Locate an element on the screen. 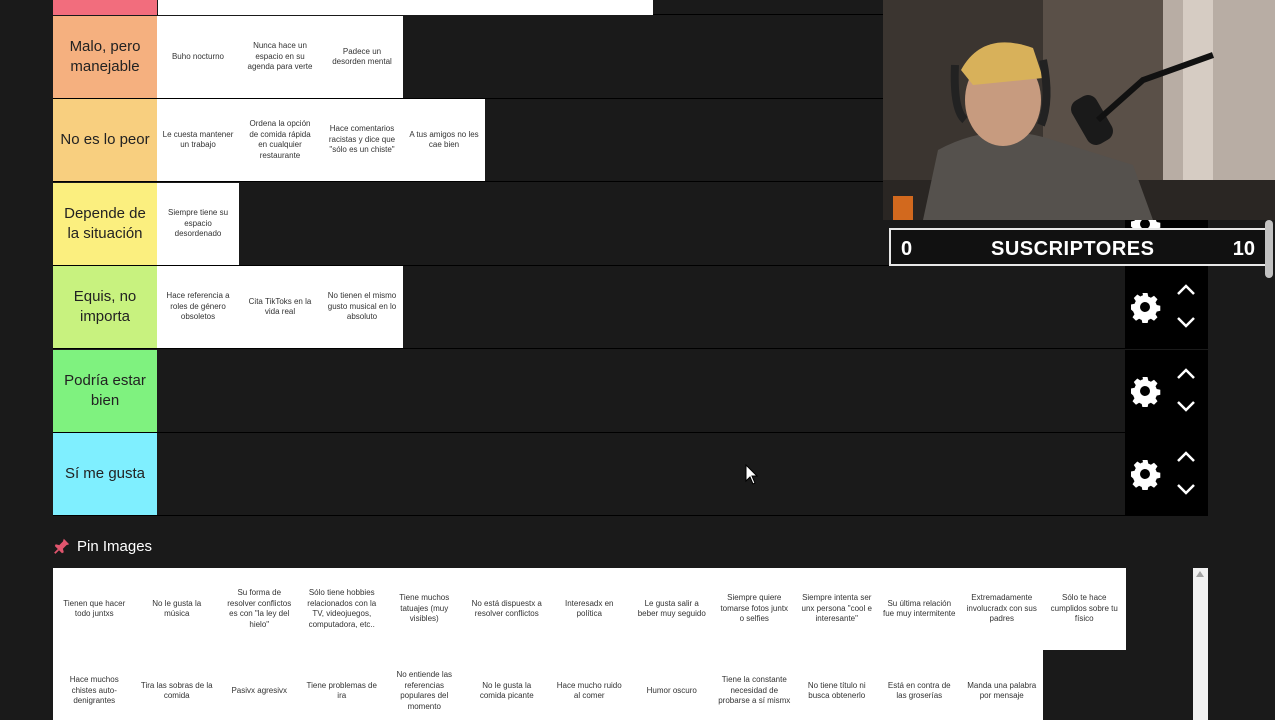 The width and height of the screenshot is (1275, 720). pin-image-card: No le gusta la música is located at coordinates (176, 609).